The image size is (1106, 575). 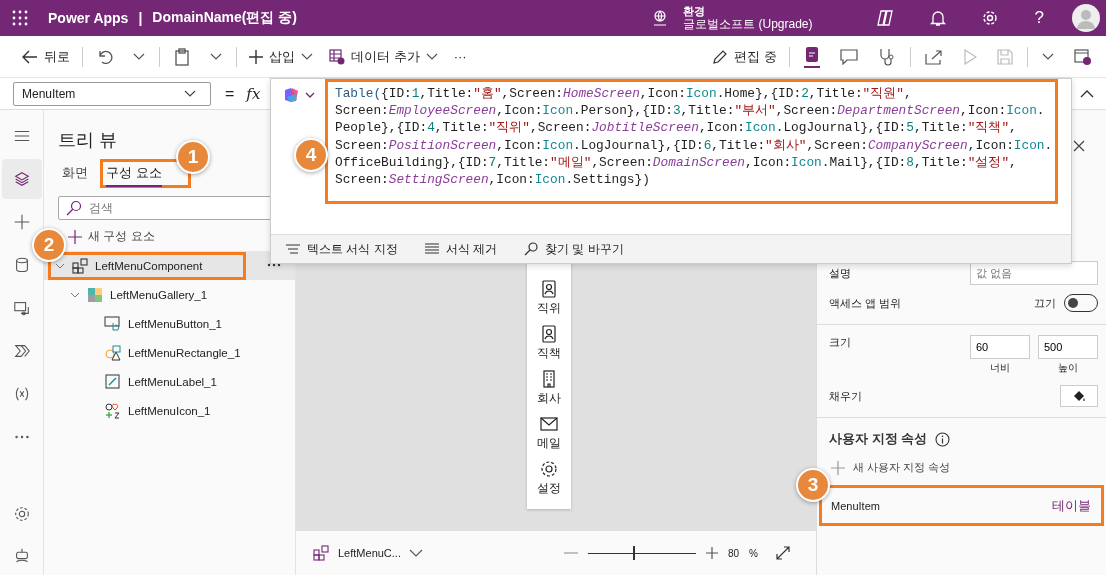 What do you see at coordinates (549, 443) in the screenshot?
I see `menu-label: 메일` at bounding box center [549, 443].